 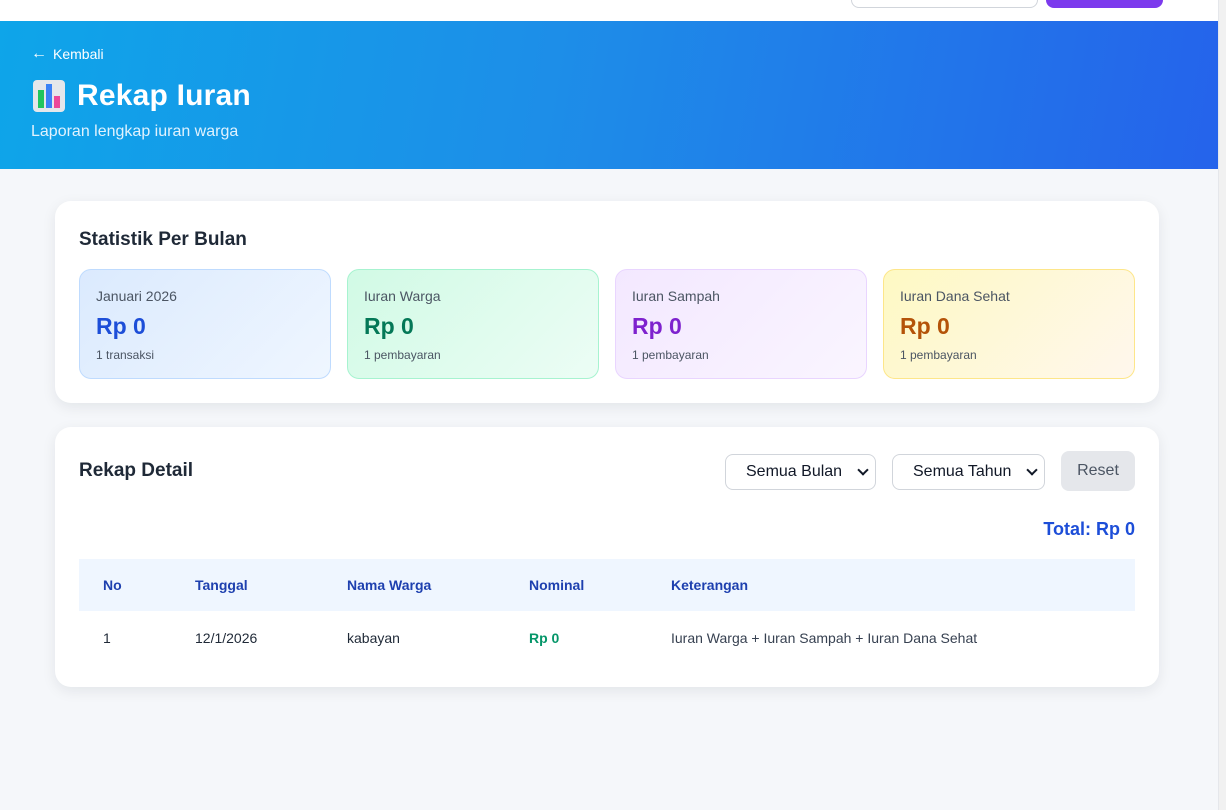 What do you see at coordinates (107, 638) in the screenshot?
I see `cell-no: 1` at bounding box center [107, 638].